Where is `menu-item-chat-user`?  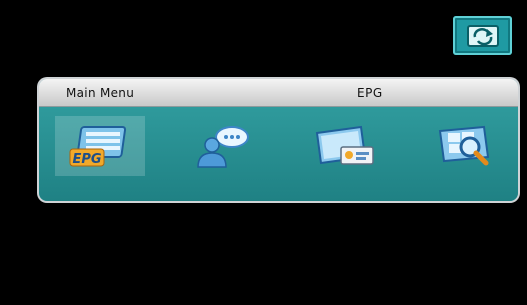
menu-item-chat-user is located at coordinates (222, 146).